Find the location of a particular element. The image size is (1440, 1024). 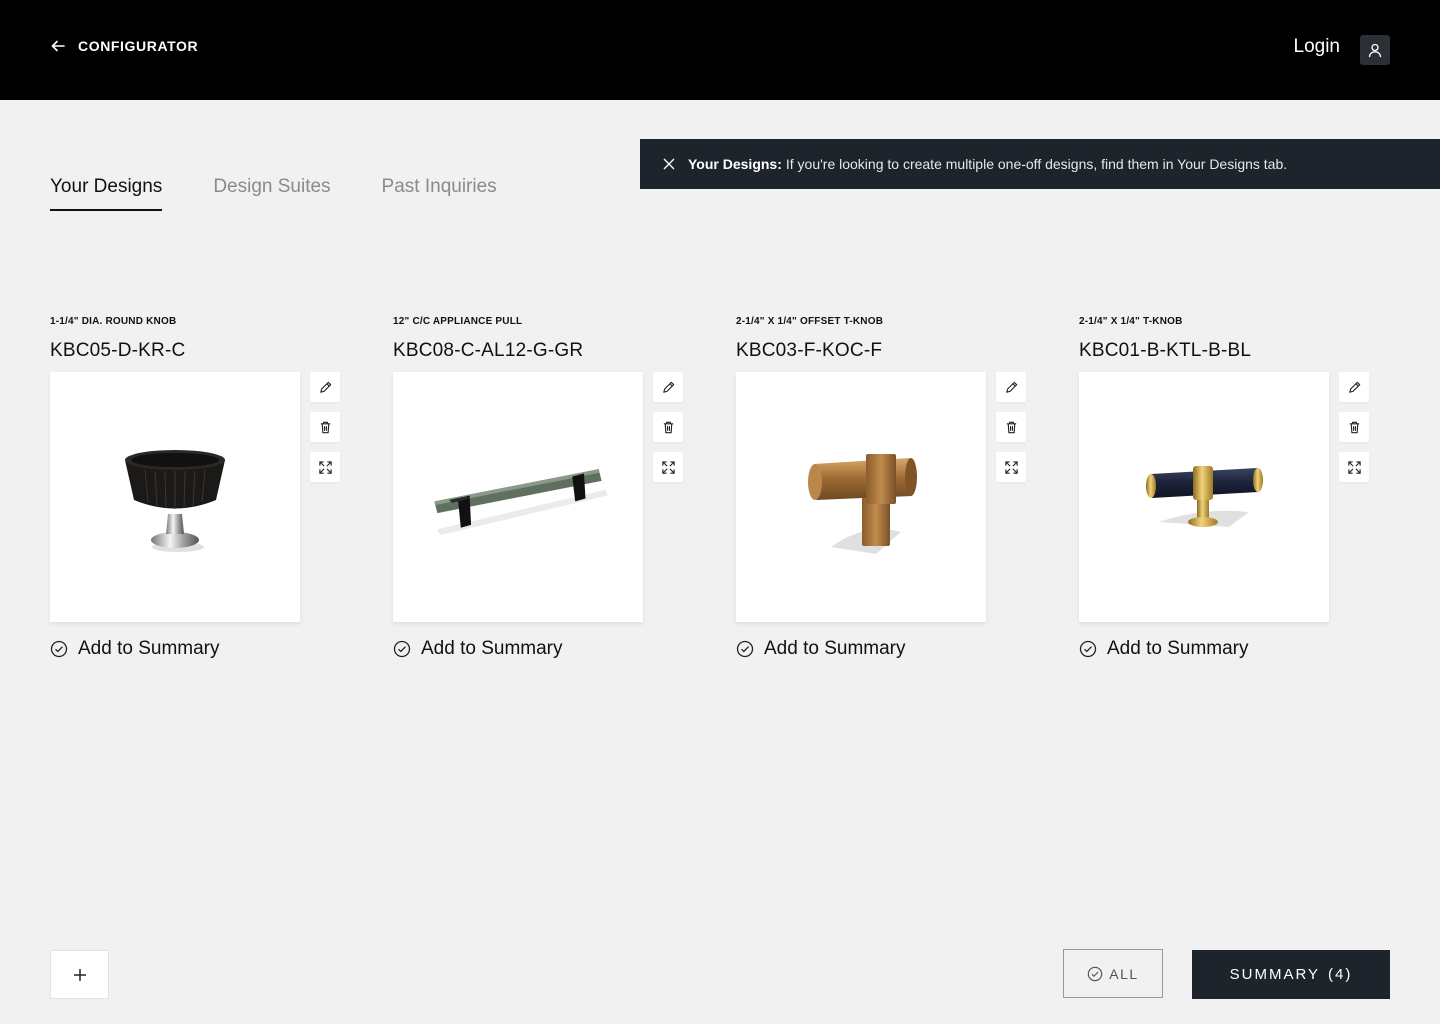

design-type: 1-1/4" DIA. ROUND KNOB is located at coordinates (113, 321).